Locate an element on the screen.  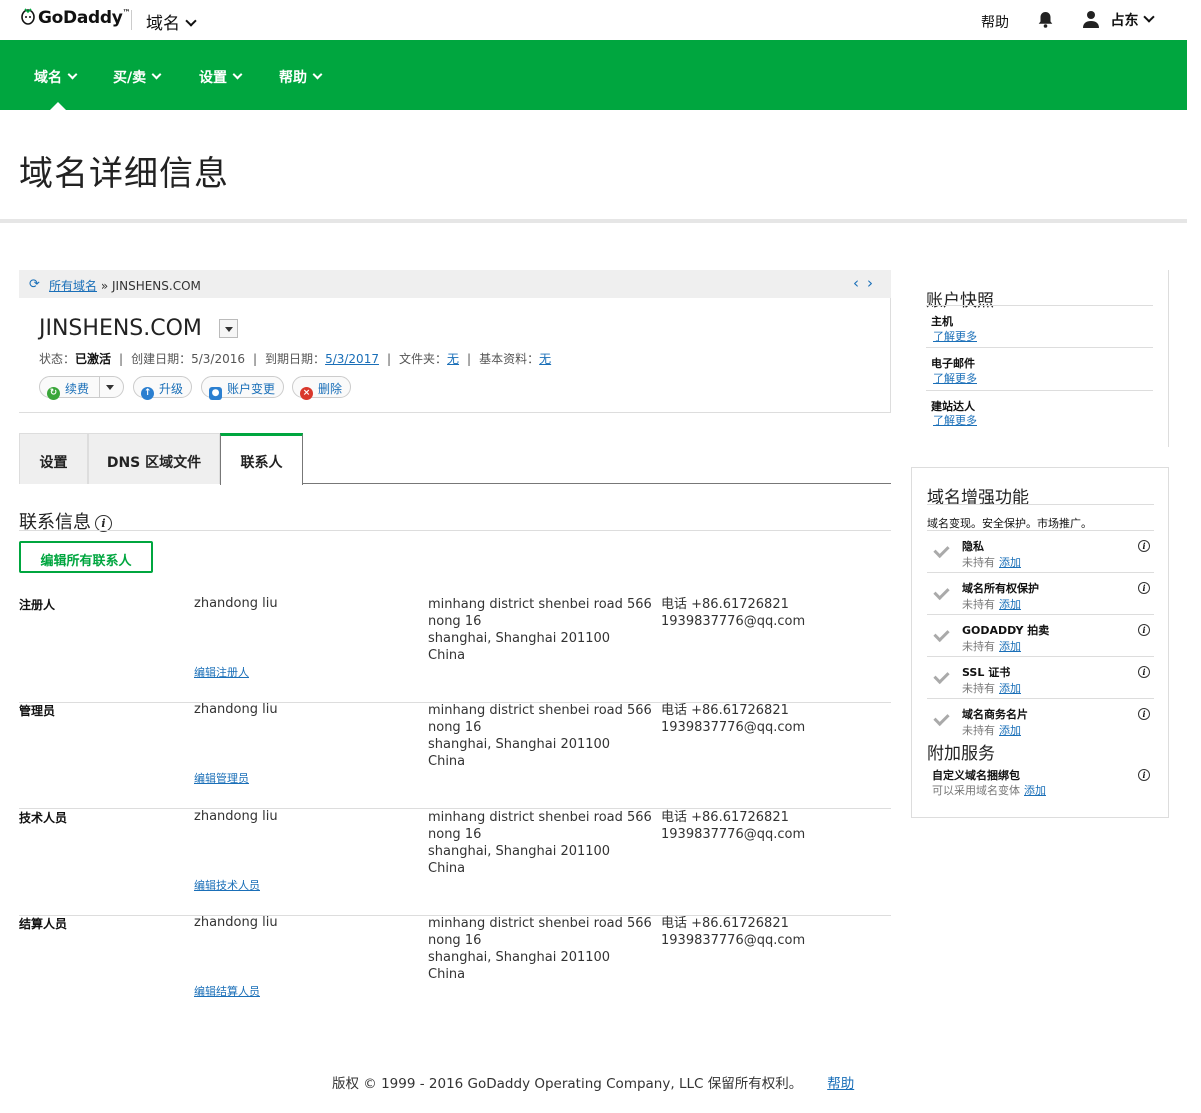
product-switcher: 域名 is located at coordinates (171, 21).